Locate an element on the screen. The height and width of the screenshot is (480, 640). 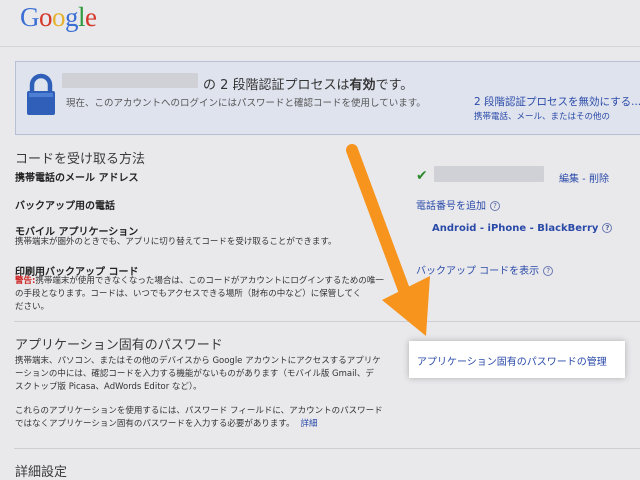
backup-phone-label: バックアップ用の電話 is located at coordinates (65, 206).